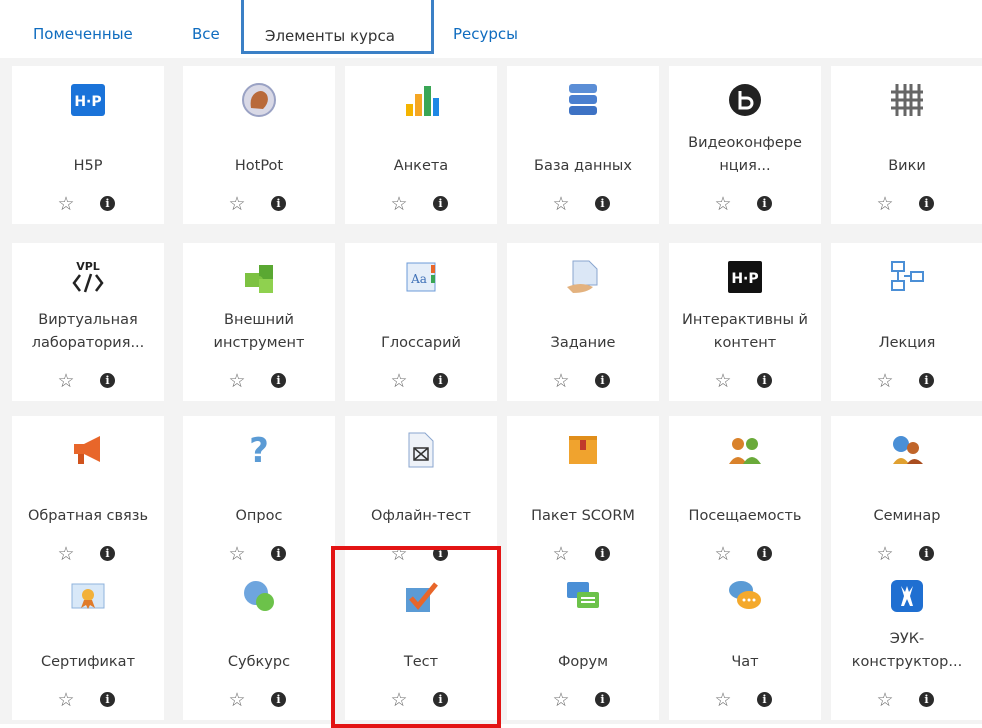 This screenshot has width=982, height=728. I want to click on tab-all: Все, so click(206, 29).